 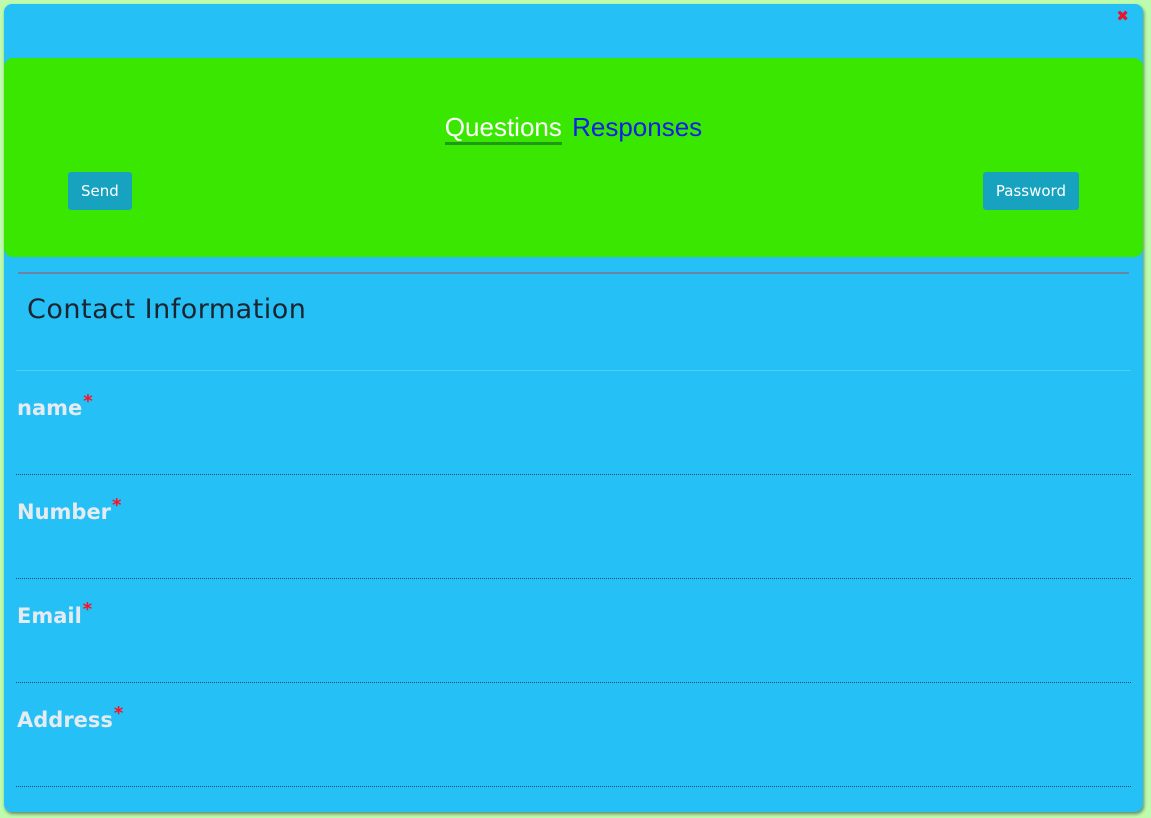 I want to click on section-divider, so click(x=573, y=370).